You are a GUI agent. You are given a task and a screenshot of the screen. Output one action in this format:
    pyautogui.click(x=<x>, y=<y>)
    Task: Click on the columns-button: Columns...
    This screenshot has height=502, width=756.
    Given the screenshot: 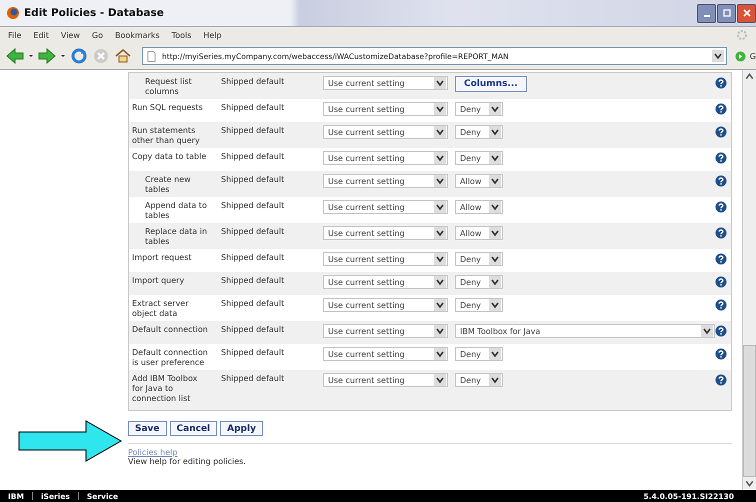 What is the action you would take?
    pyautogui.click(x=491, y=84)
    